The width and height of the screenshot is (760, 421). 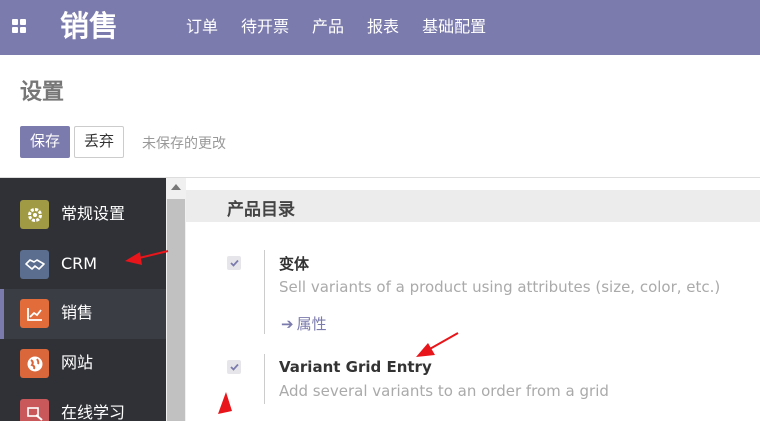 What do you see at coordinates (77, 362) in the screenshot?
I see `sidebar-item-label: 网站` at bounding box center [77, 362].